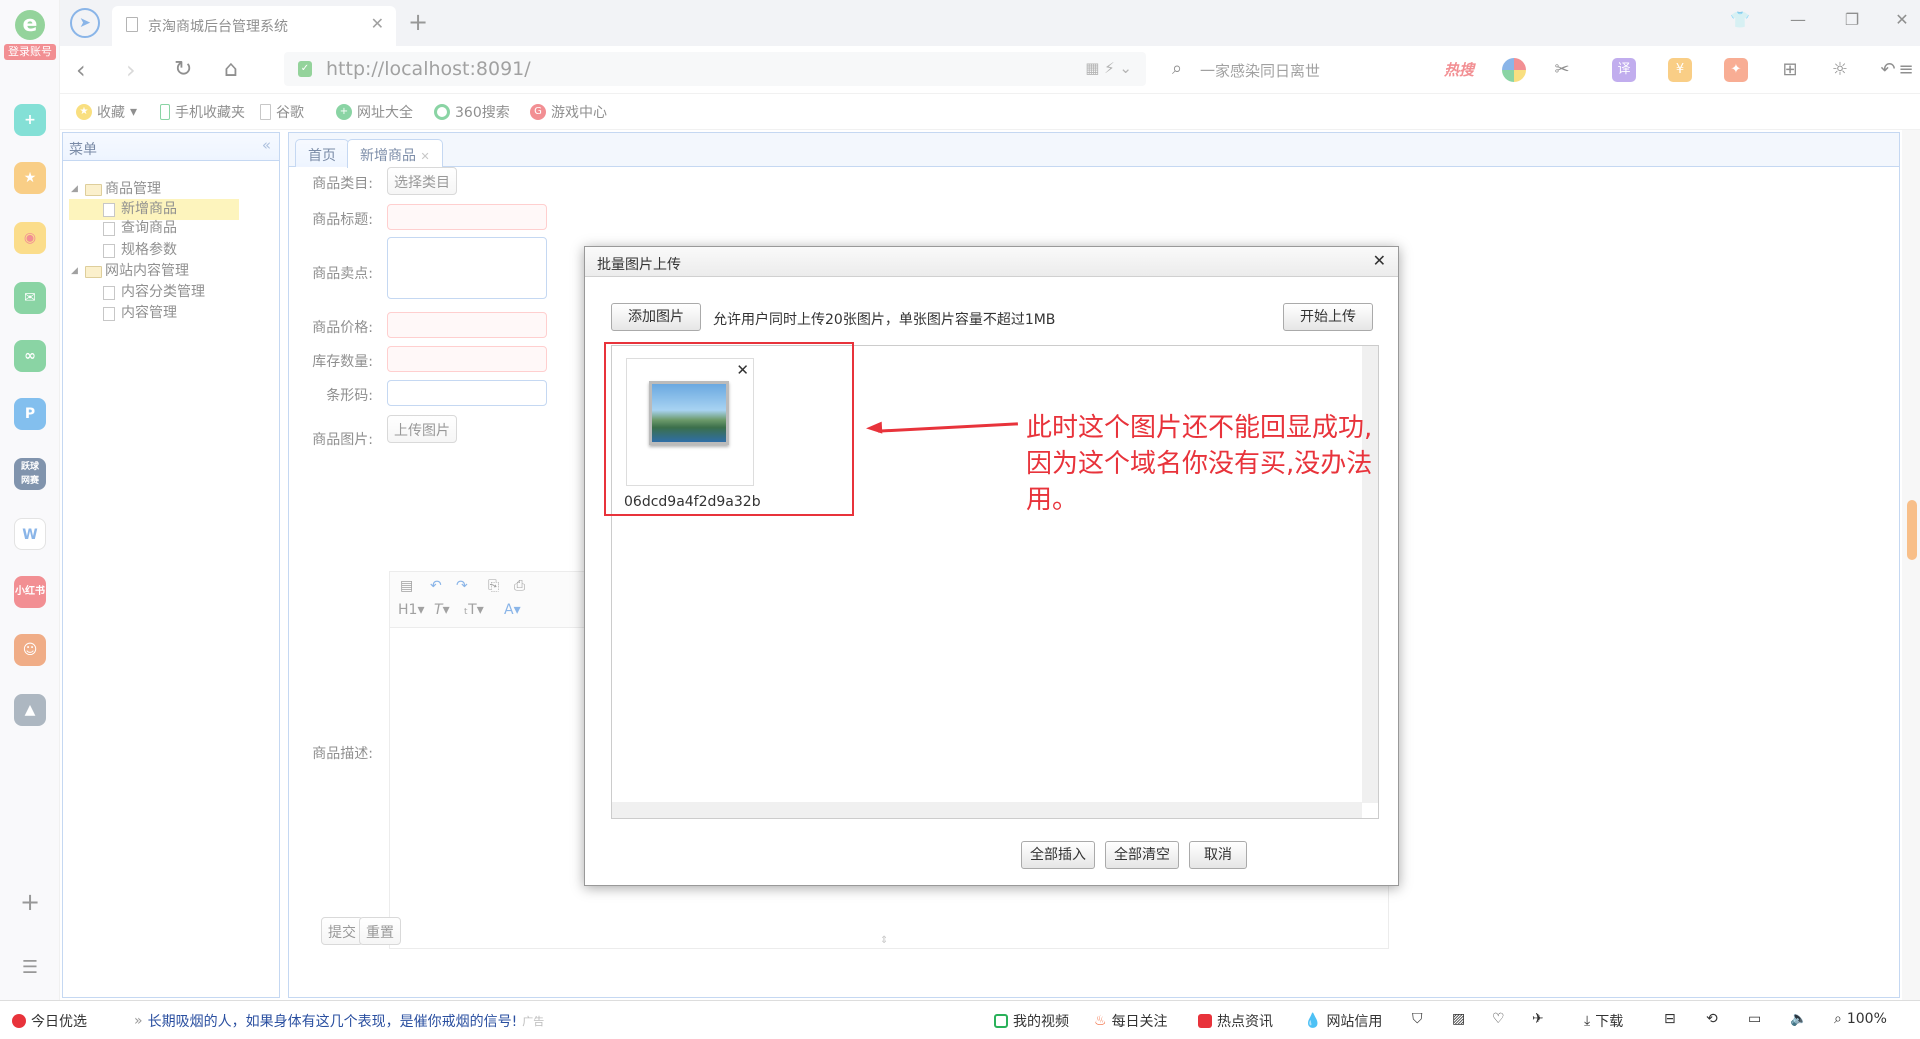  What do you see at coordinates (656, 317) in the screenshot?
I see `add-image-button: 添加图片` at bounding box center [656, 317].